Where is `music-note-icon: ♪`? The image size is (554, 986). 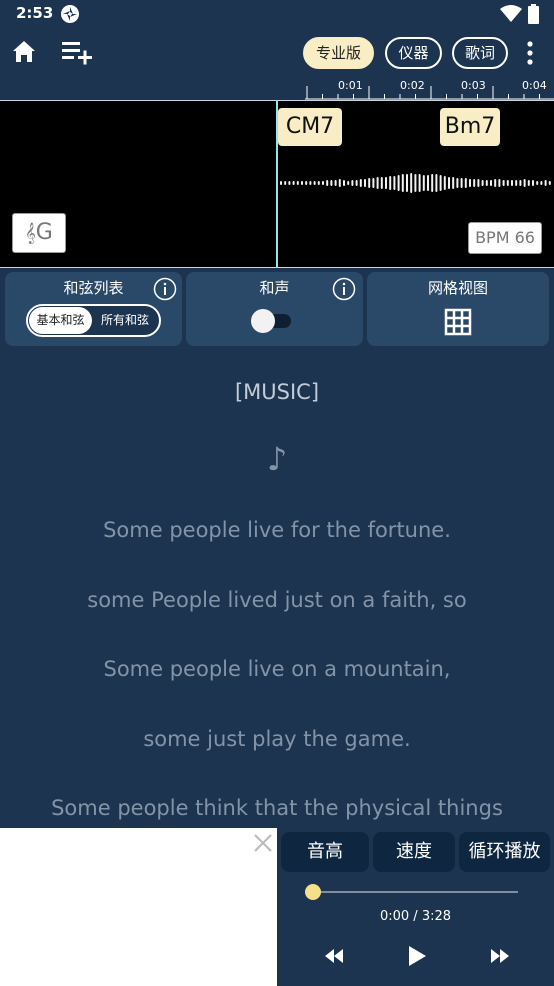
music-note-icon: ♪ is located at coordinates (277, 459).